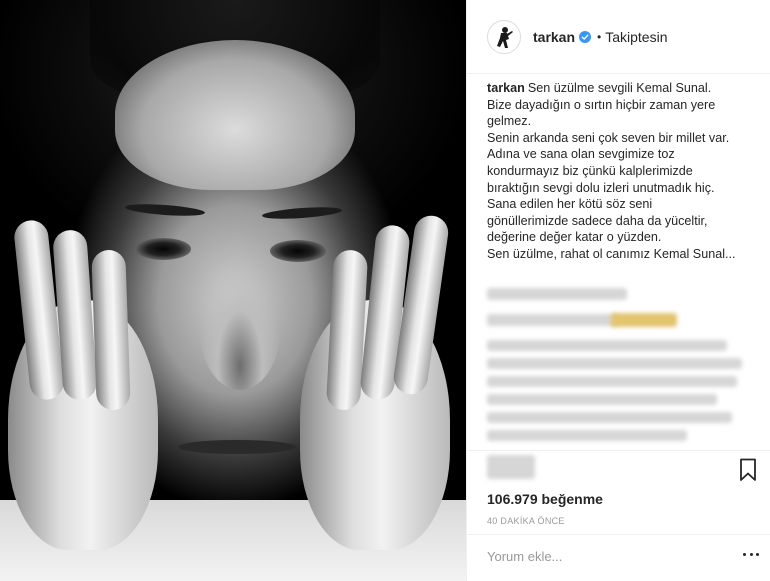 This screenshot has height=581, width=770. Describe the element at coordinates (545, 499) in the screenshot. I see `likes-count: 106.979 beğenme` at that location.